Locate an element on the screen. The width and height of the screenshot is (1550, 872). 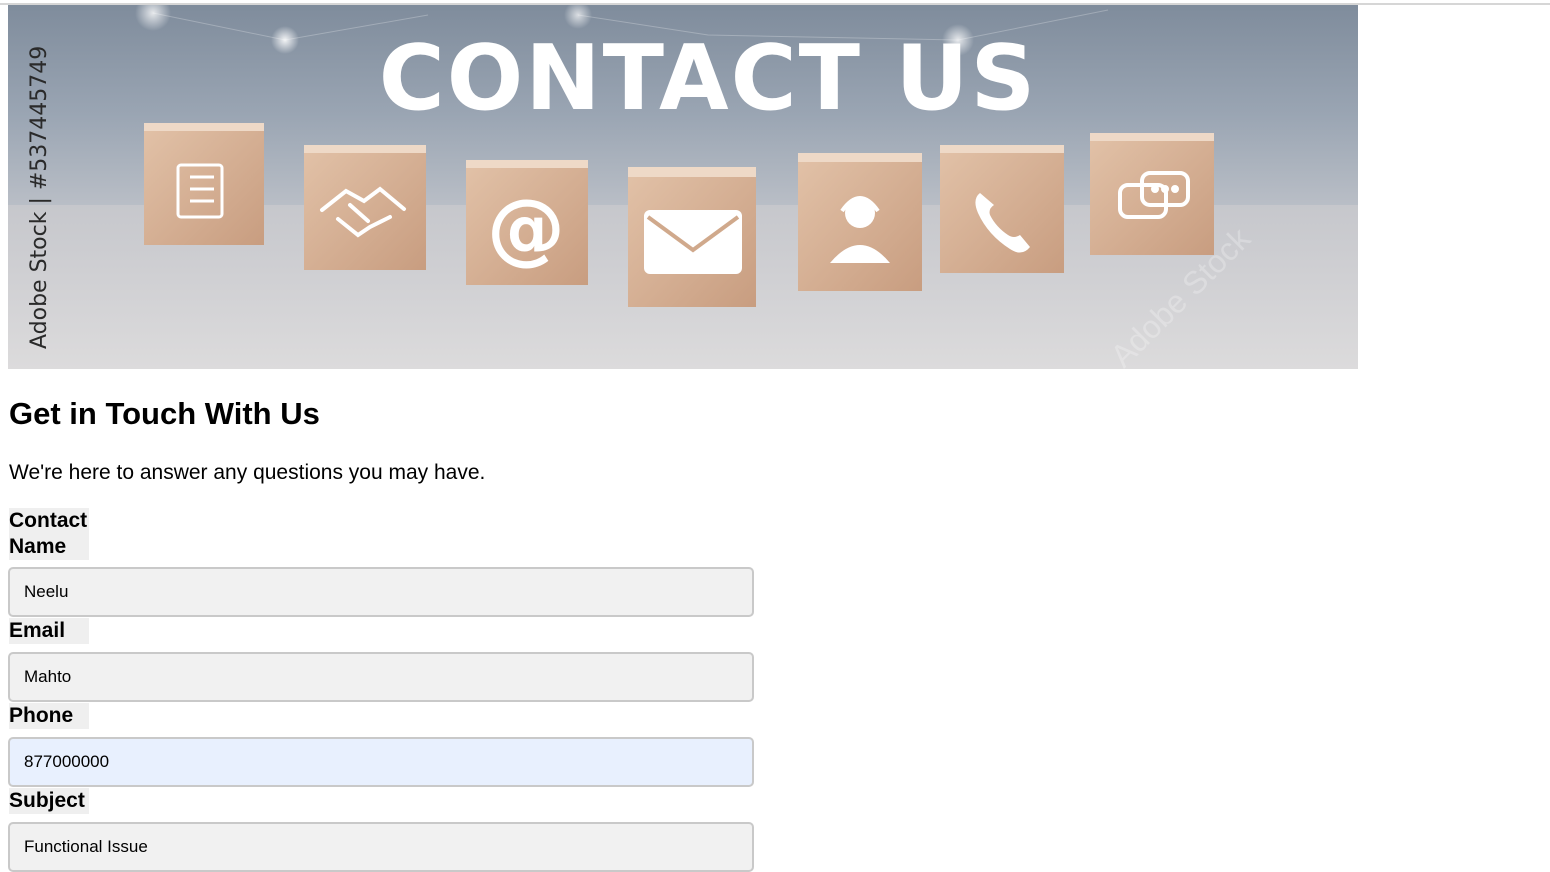
phone-input is located at coordinates (381, 762).